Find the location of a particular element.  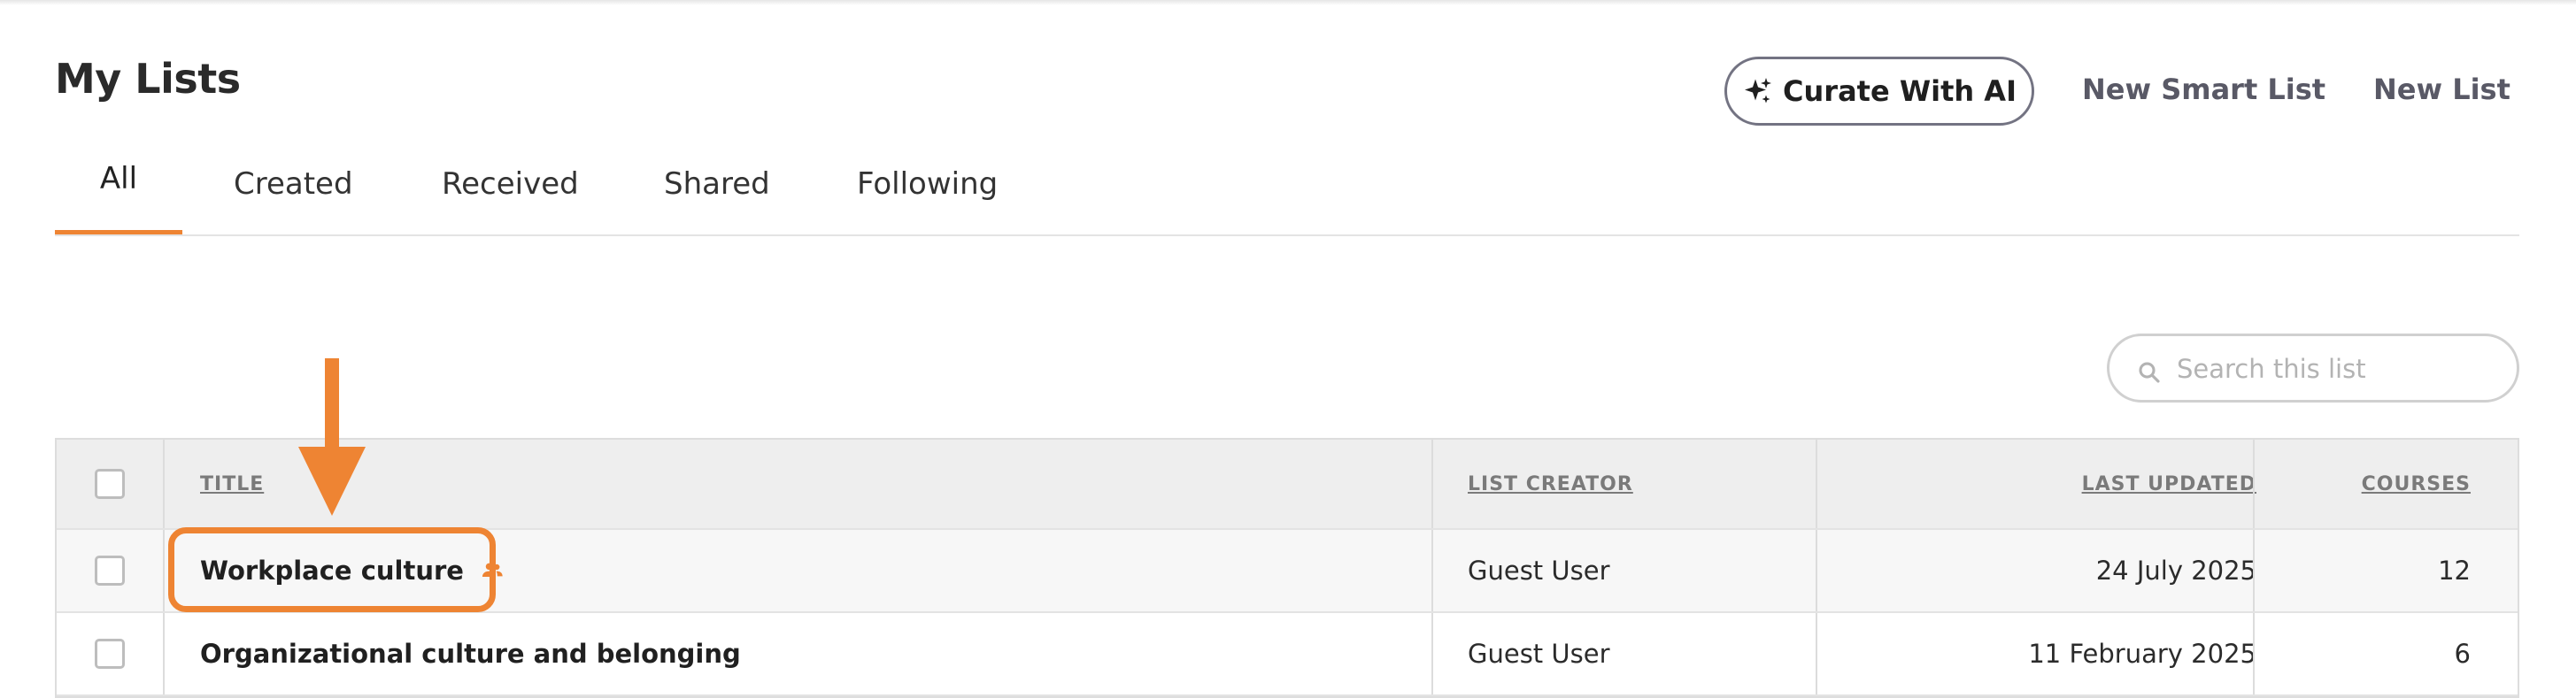

updated-column-header: LAST UPDATED is located at coordinates (2036, 484).